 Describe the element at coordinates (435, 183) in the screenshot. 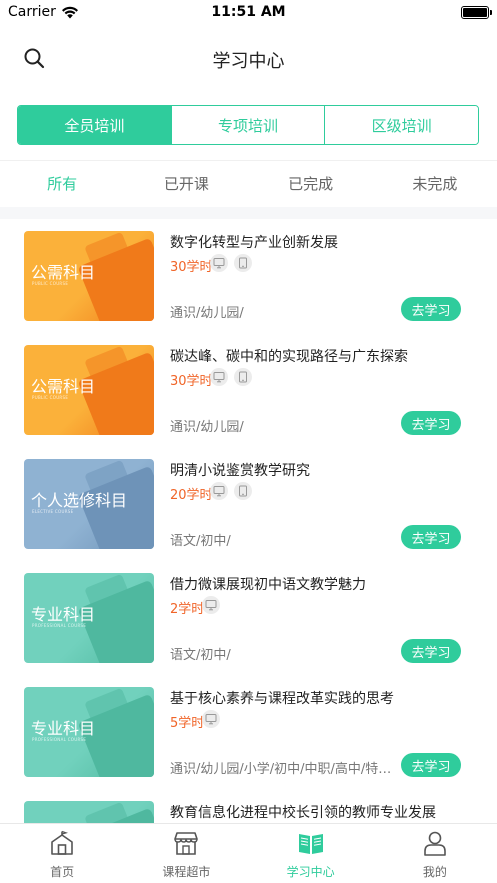

I see `filter-tab-incomplete: 未完成` at that location.